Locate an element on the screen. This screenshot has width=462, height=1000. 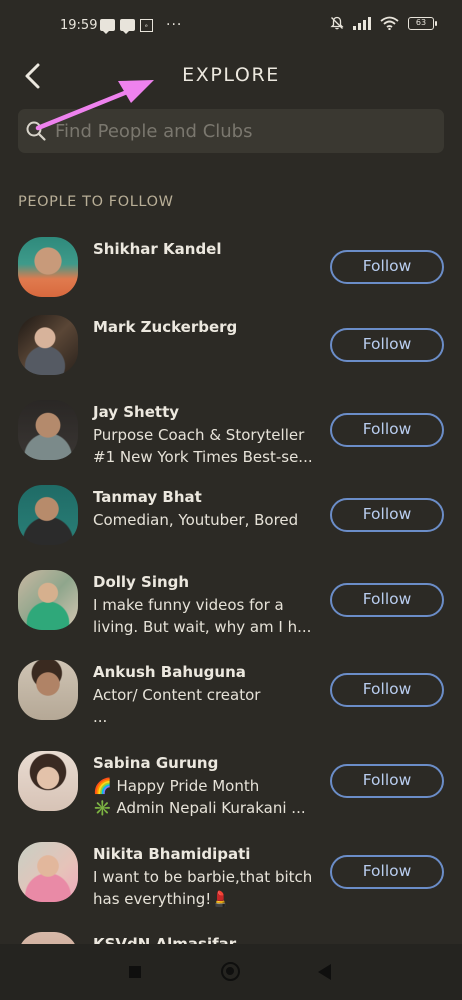
status-system-icons: 63 is located at coordinates (383, 23).